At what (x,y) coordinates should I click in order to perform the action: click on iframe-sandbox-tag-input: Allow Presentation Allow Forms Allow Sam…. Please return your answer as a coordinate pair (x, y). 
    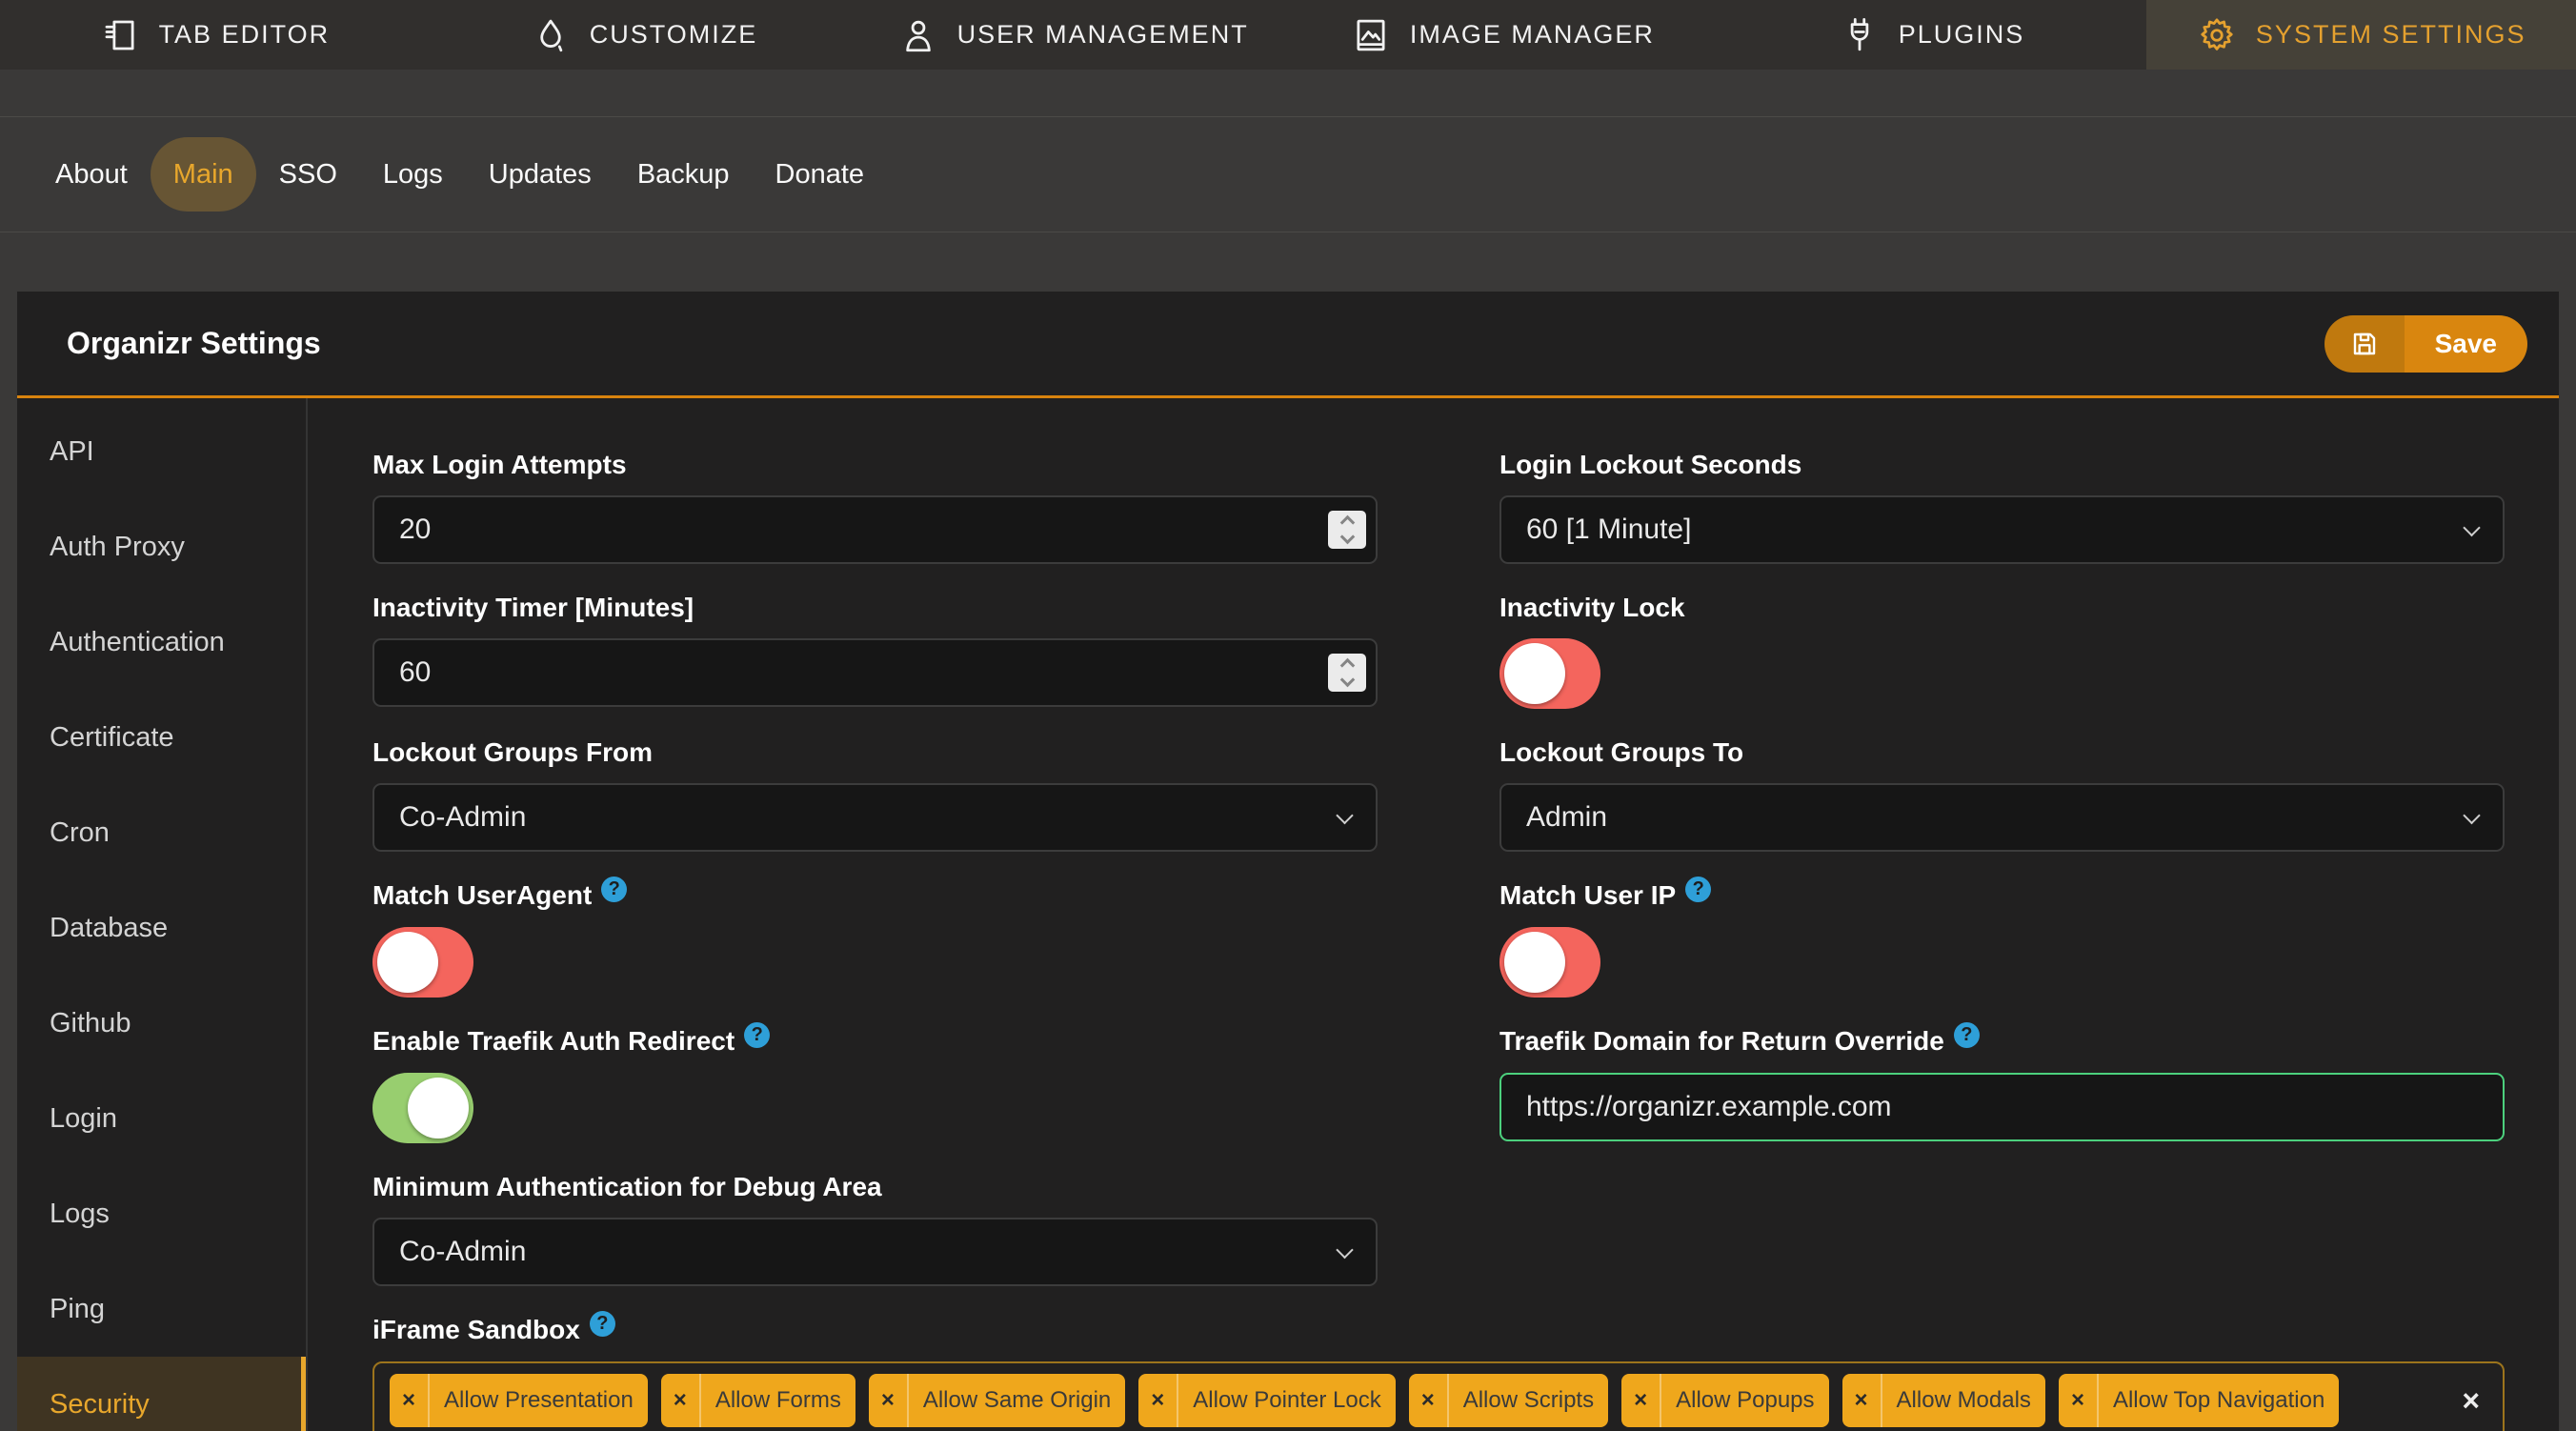
    Looking at the image, I should click on (1438, 1396).